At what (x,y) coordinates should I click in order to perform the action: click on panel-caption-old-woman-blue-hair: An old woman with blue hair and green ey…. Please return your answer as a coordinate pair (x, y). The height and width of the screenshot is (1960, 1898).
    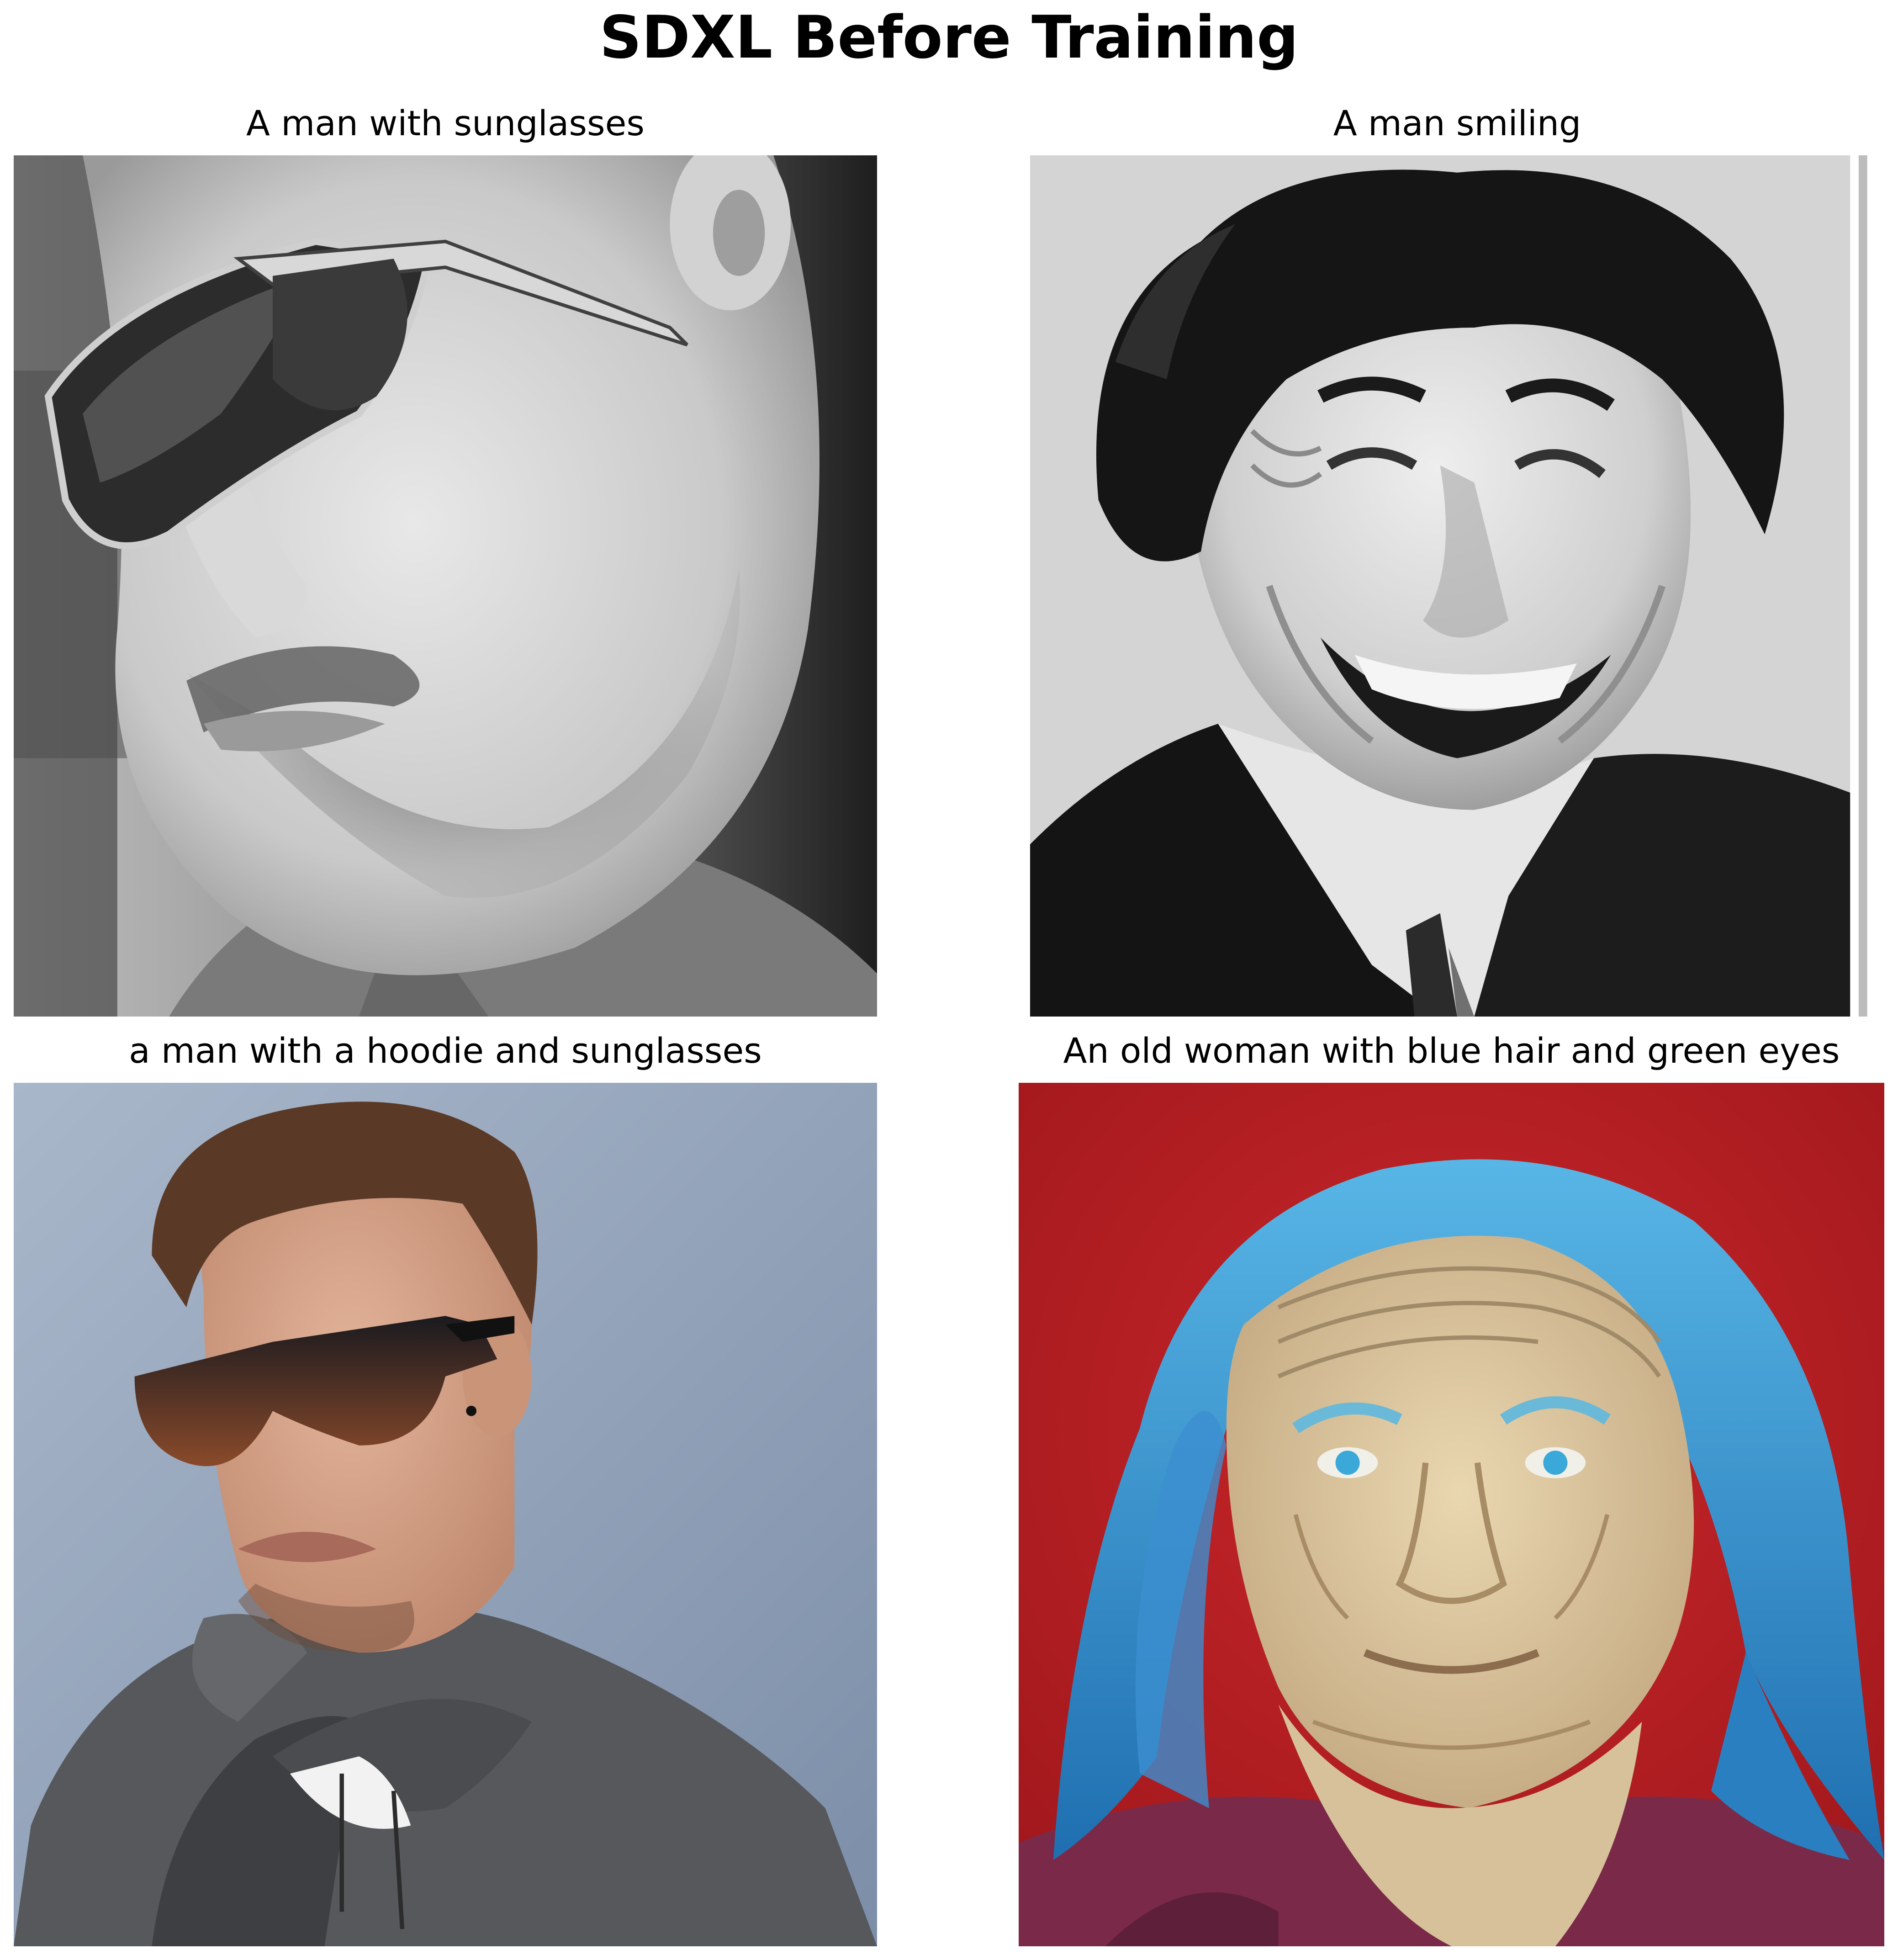
    Looking at the image, I should click on (1452, 1051).